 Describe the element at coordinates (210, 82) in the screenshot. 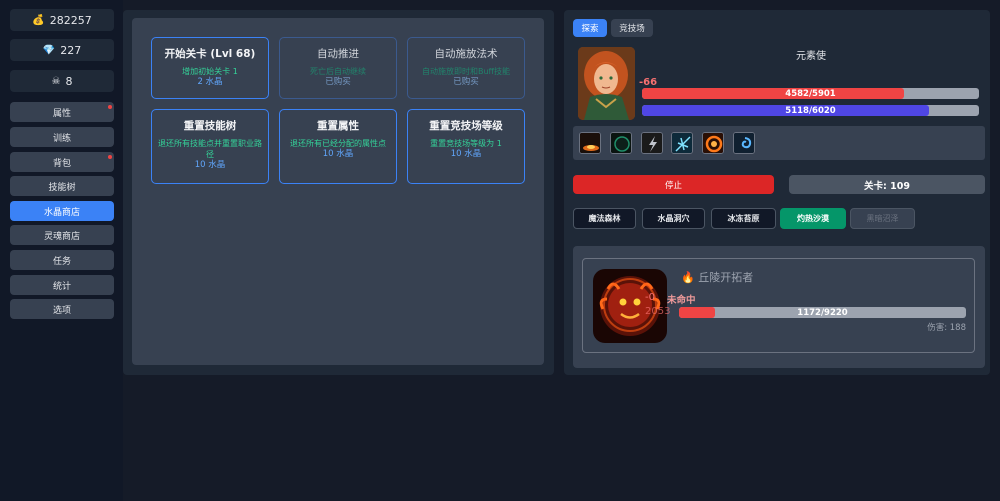

I see `card-cost: 2 水晶` at that location.